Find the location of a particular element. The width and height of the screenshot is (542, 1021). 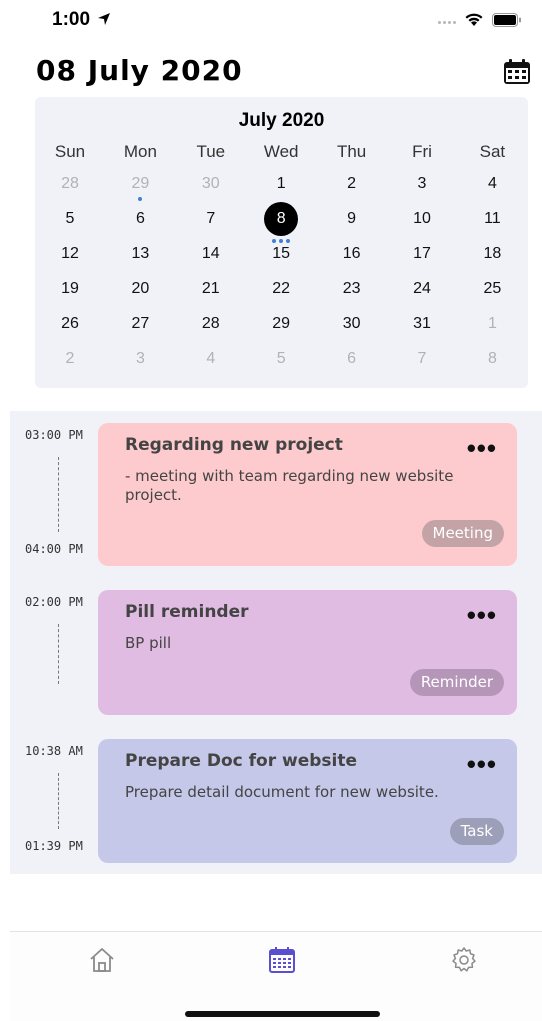

weekday-label: Wed is located at coordinates (281, 151).